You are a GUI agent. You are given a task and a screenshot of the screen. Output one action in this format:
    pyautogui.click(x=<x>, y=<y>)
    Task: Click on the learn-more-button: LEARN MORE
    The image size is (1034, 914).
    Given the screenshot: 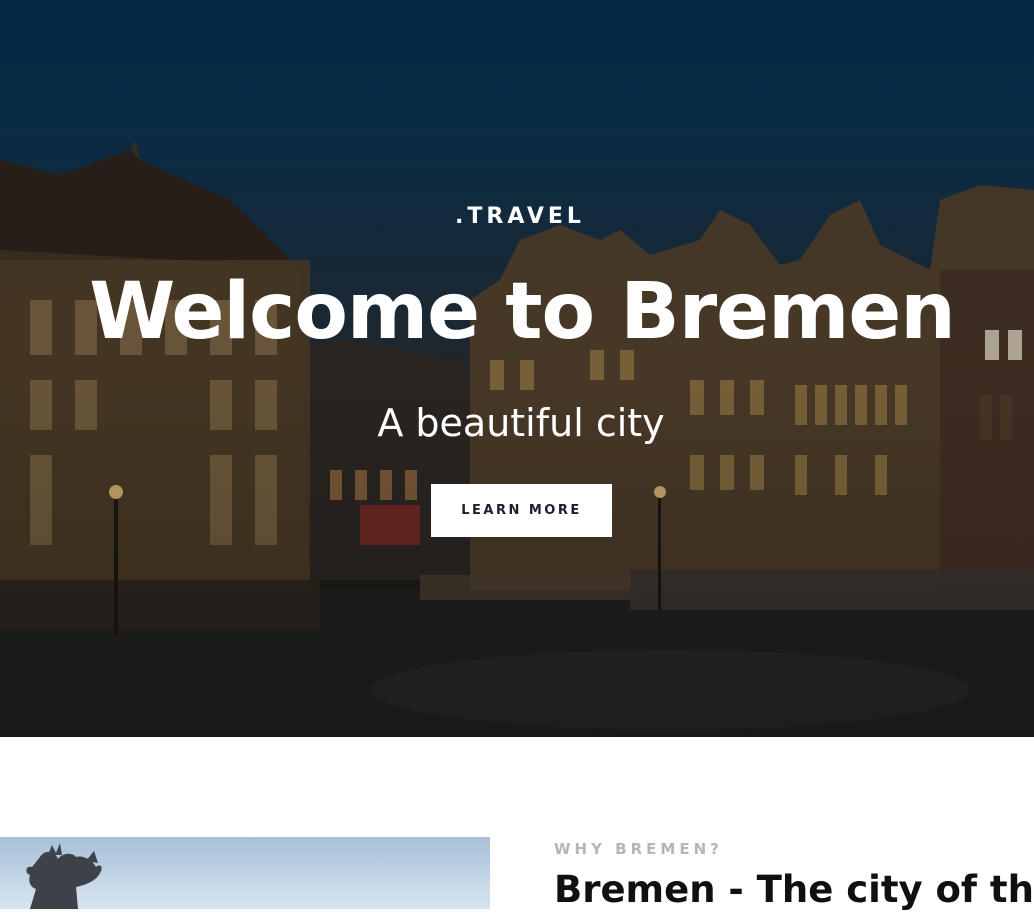 What is the action you would take?
    pyautogui.click(x=521, y=510)
    